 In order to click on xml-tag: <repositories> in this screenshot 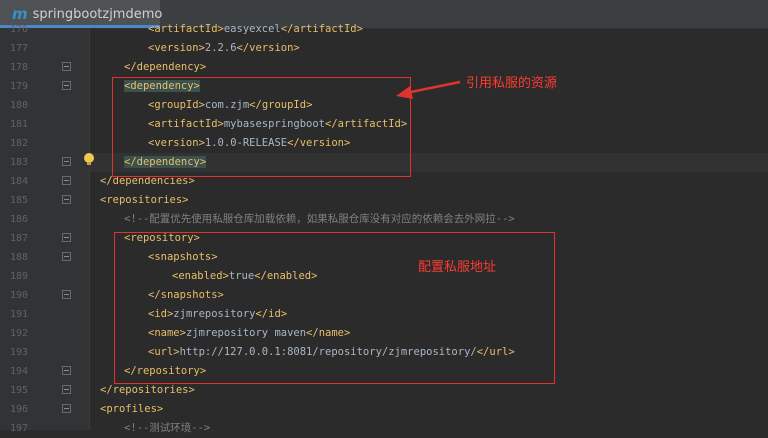, I will do `click(144, 200)`.